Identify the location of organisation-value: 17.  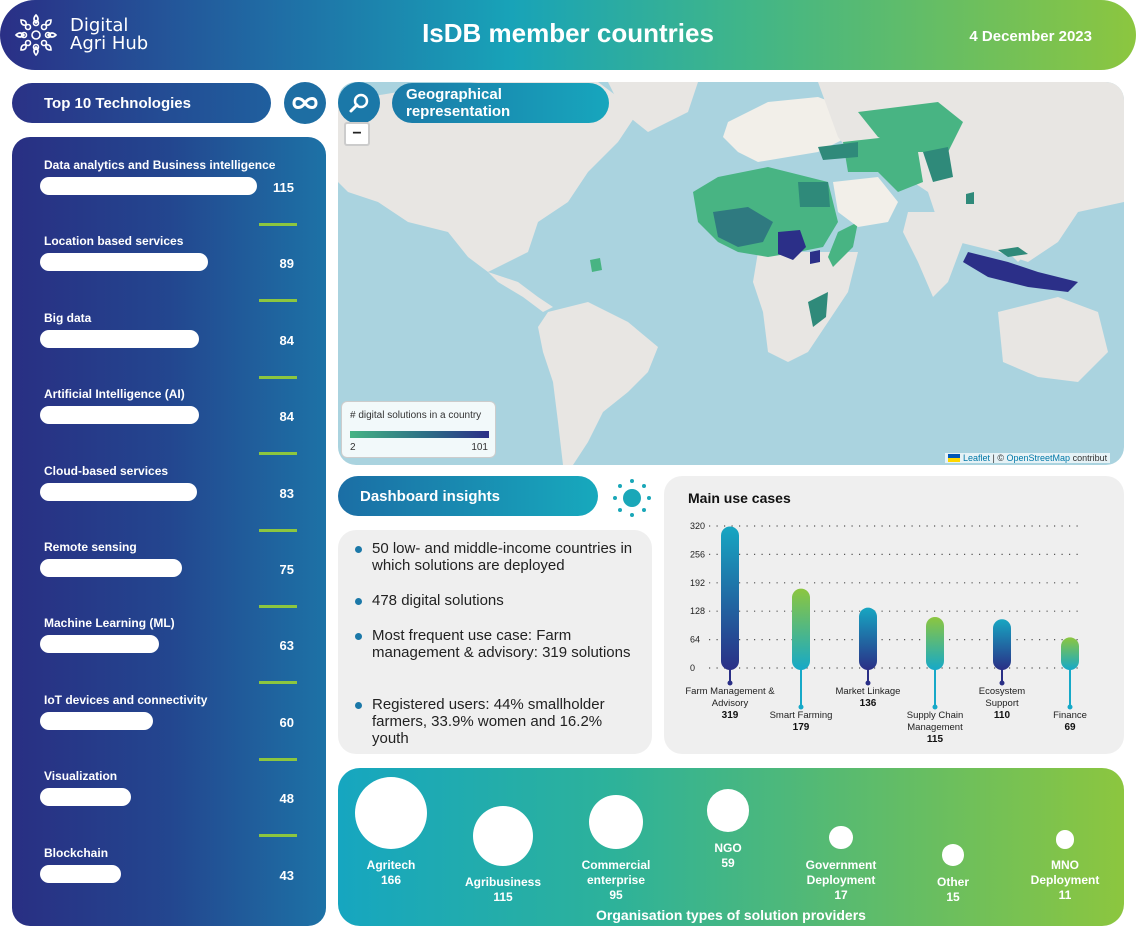
(841, 895).